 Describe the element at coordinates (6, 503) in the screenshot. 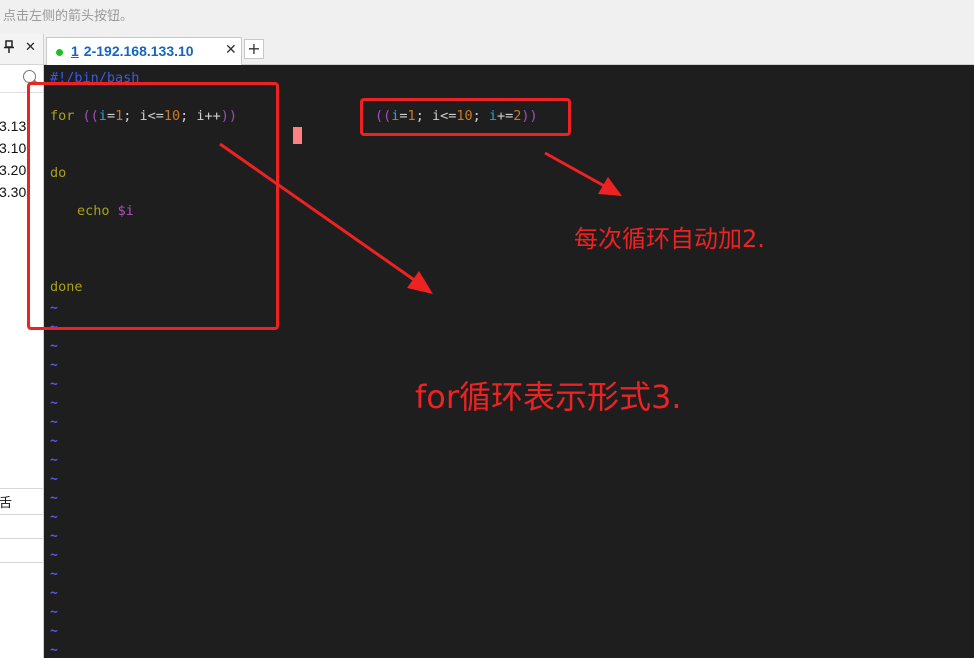

I see `properties-label: 舌` at that location.